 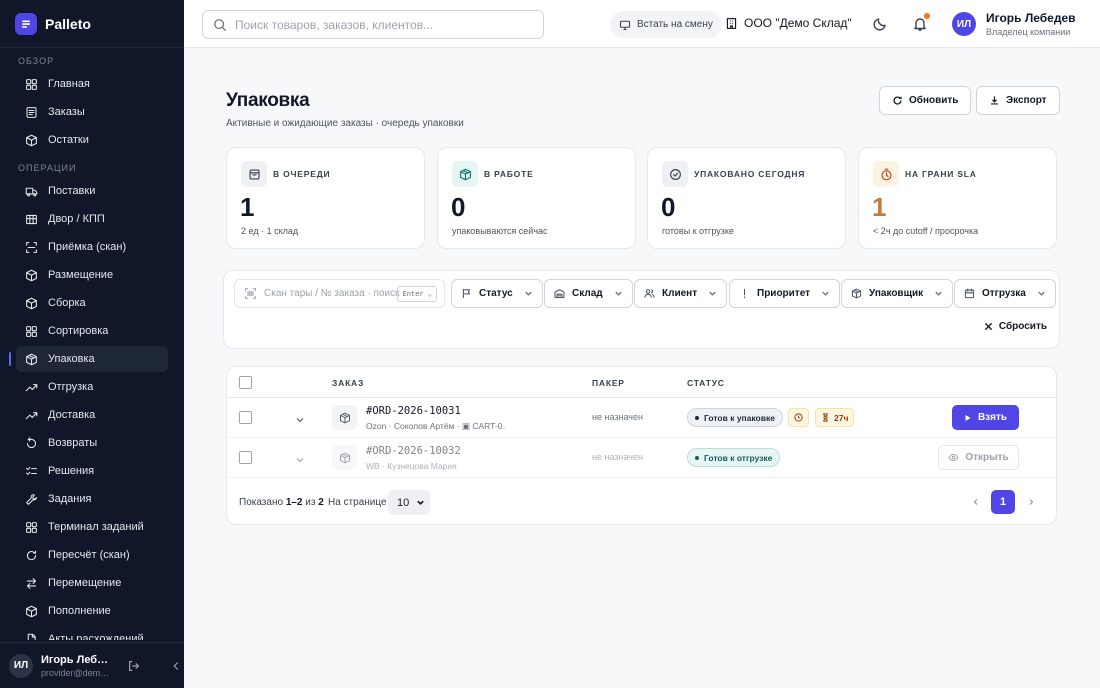 I want to click on sidebar-item-0-2: Остатки, so click(x=92, y=140).